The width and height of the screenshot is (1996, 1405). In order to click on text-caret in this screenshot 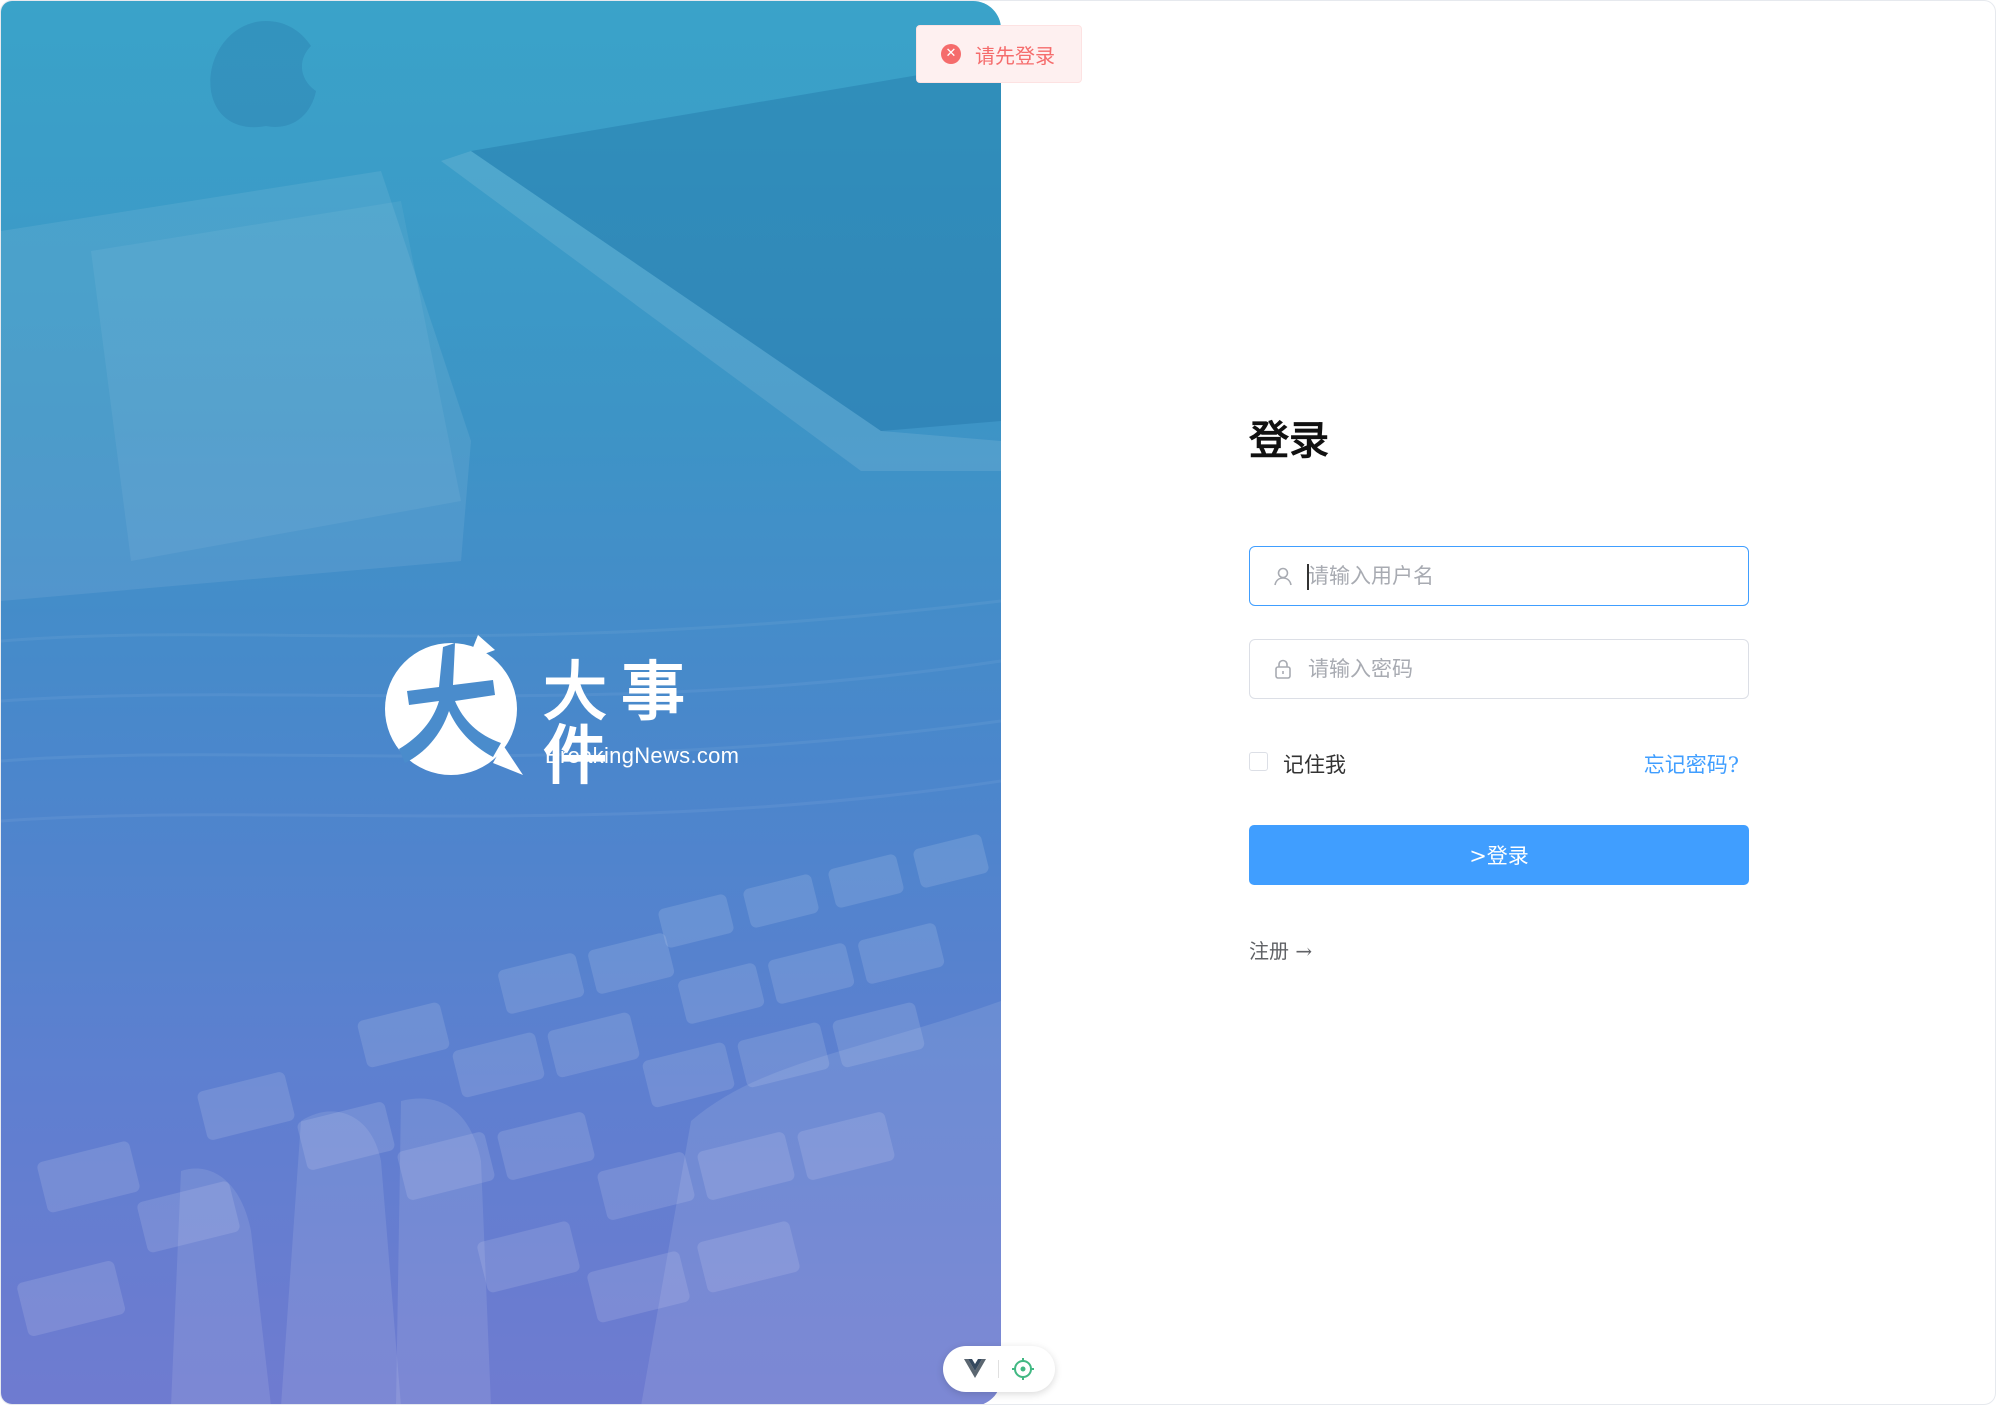, I will do `click(1308, 577)`.